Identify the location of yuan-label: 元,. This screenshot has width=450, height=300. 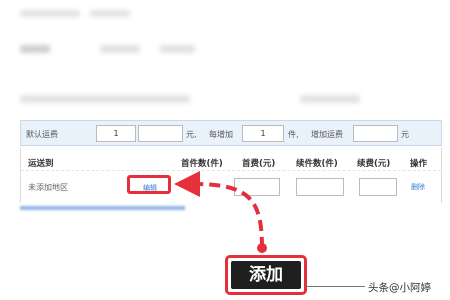
(191, 134).